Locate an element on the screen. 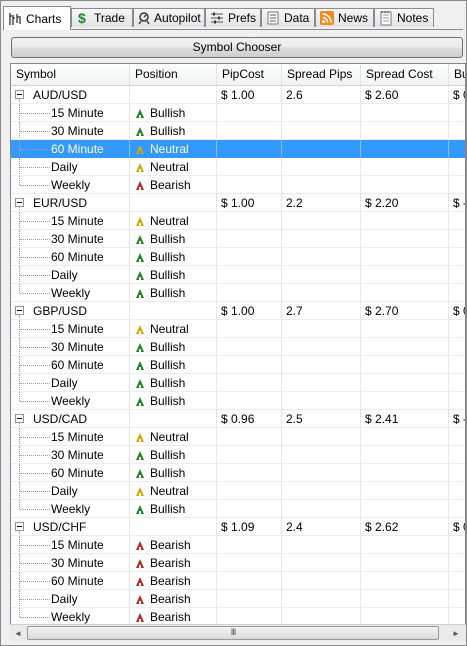  scroll-left-arrow-icon: ◄ is located at coordinates (18, 633).